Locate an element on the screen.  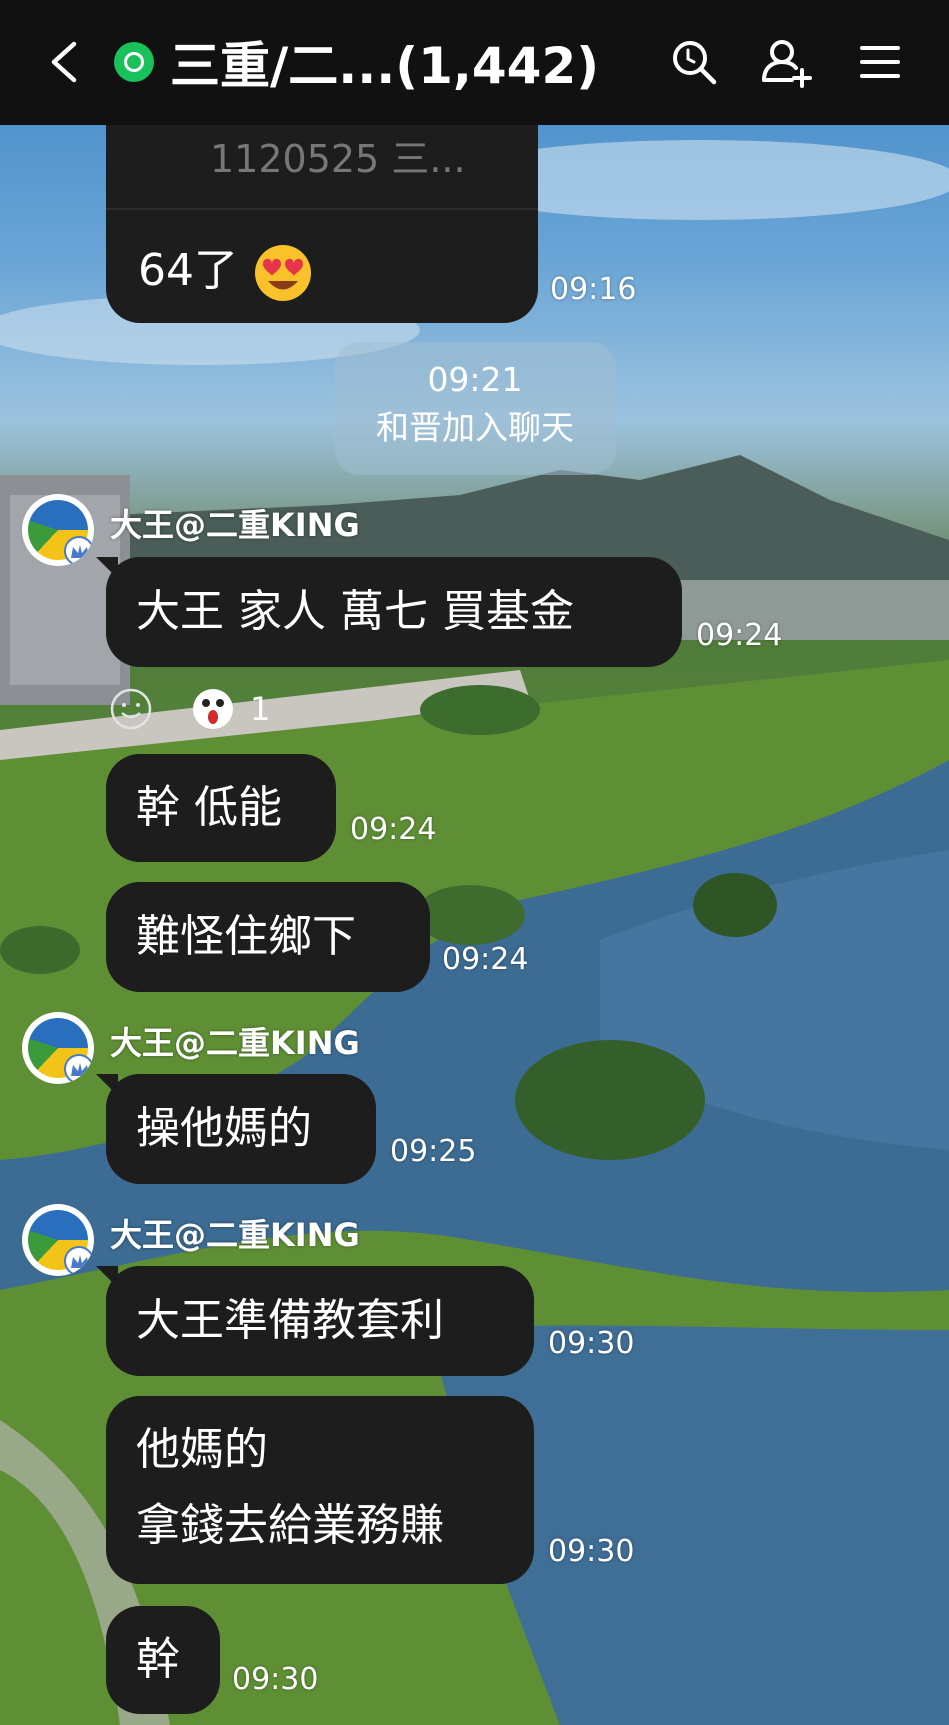
search-button is located at coordinates (694, 62).